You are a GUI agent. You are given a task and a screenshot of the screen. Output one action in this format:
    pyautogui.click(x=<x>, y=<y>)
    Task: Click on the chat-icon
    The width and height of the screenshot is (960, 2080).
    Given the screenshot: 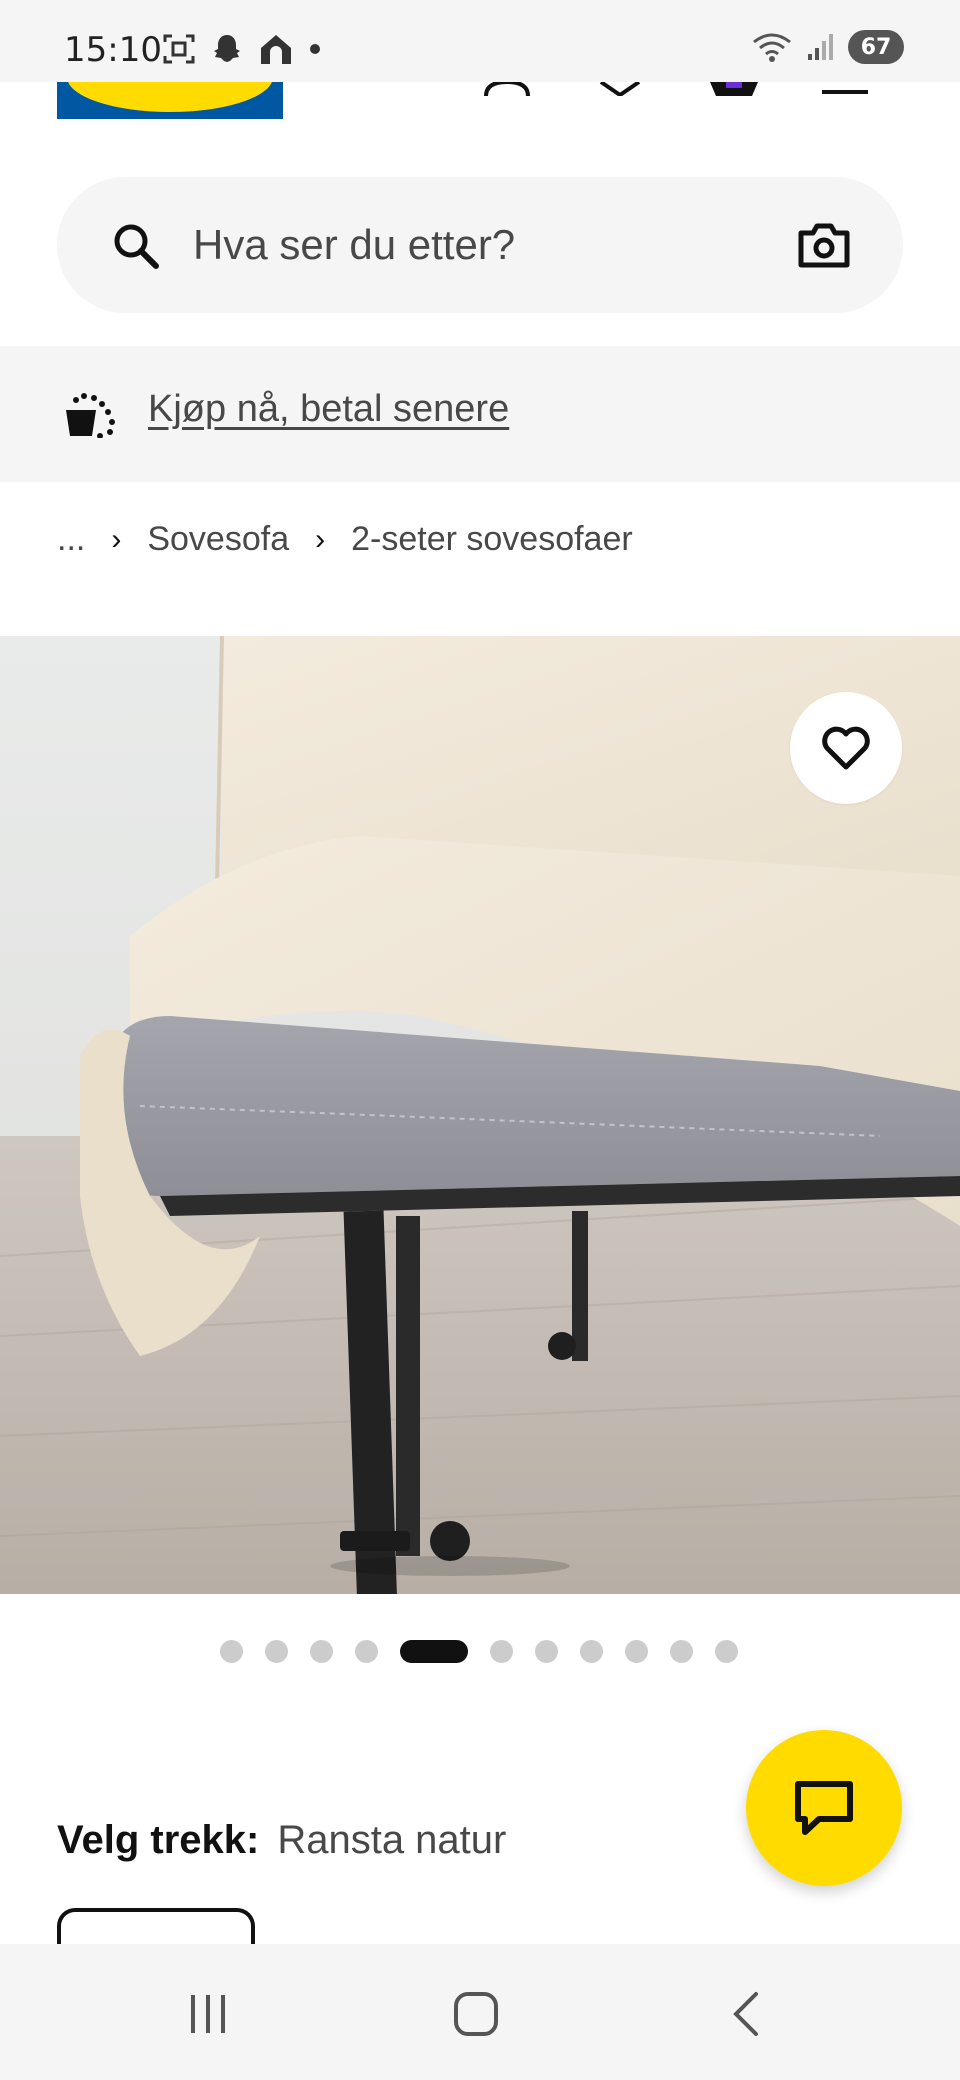 What is the action you would take?
    pyautogui.click(x=824, y=1808)
    